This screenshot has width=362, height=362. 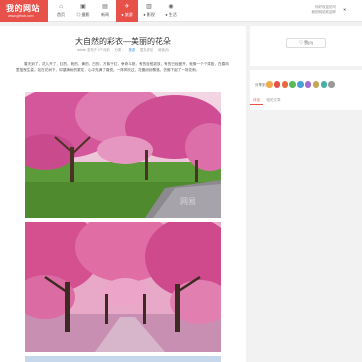 What do you see at coordinates (93, 50) in the screenshot?
I see `article-author: admin 发布于 2个月前` at bounding box center [93, 50].